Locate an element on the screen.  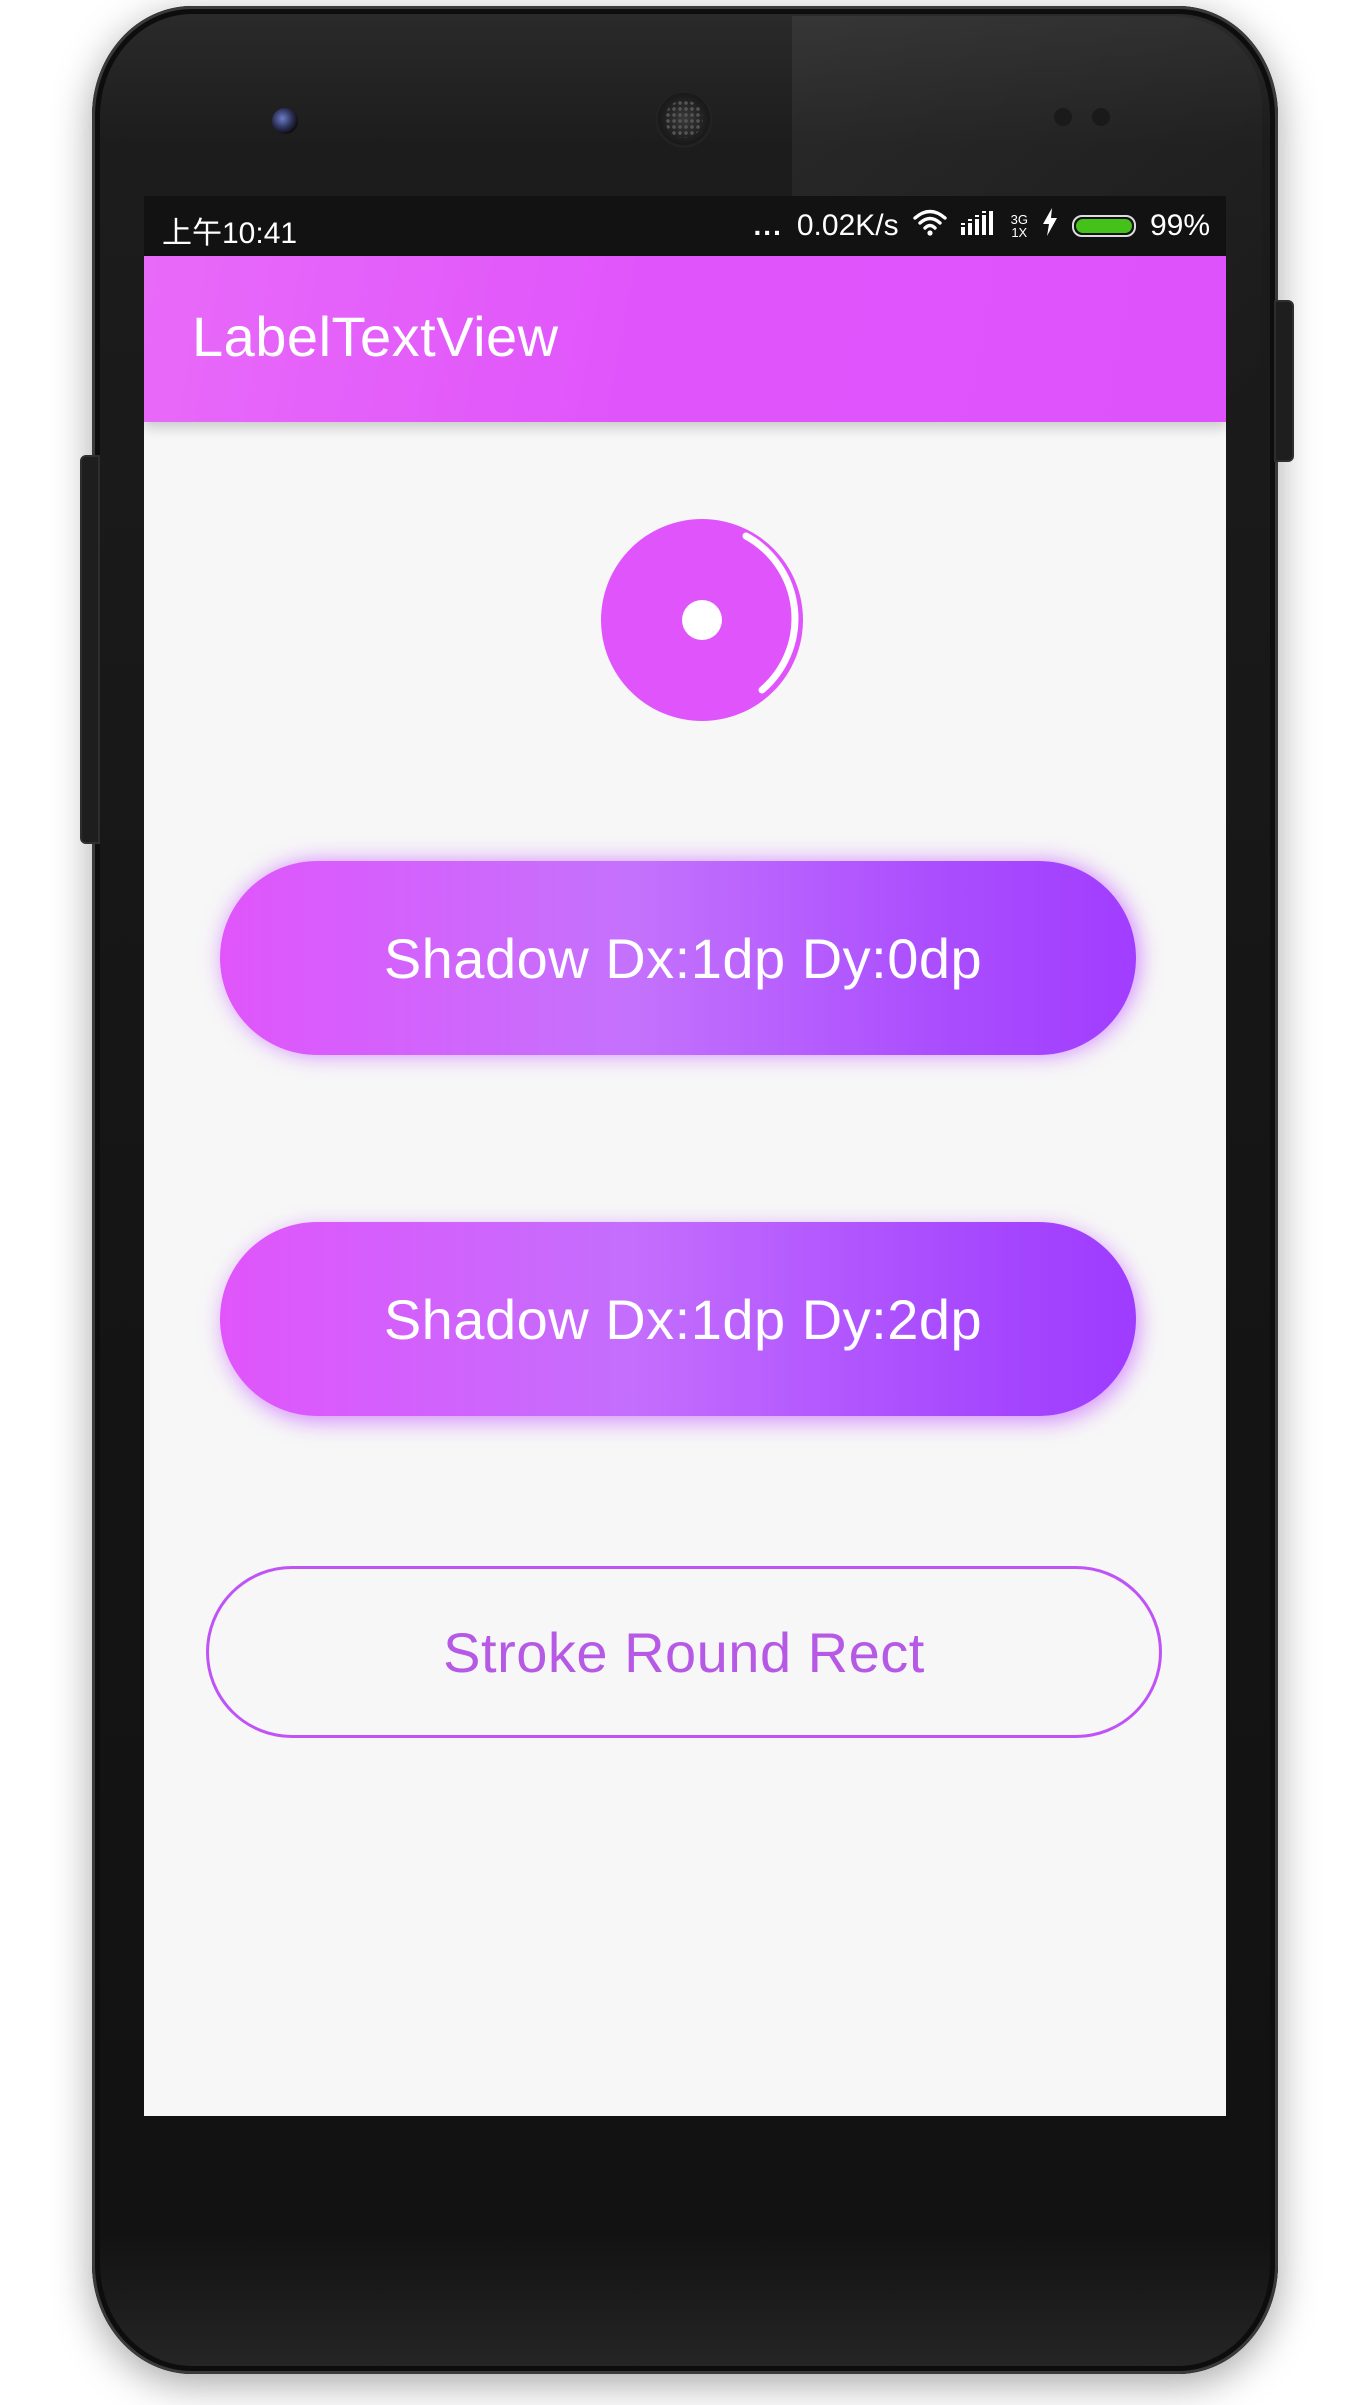
battery-icon is located at coordinates (1103, 226).